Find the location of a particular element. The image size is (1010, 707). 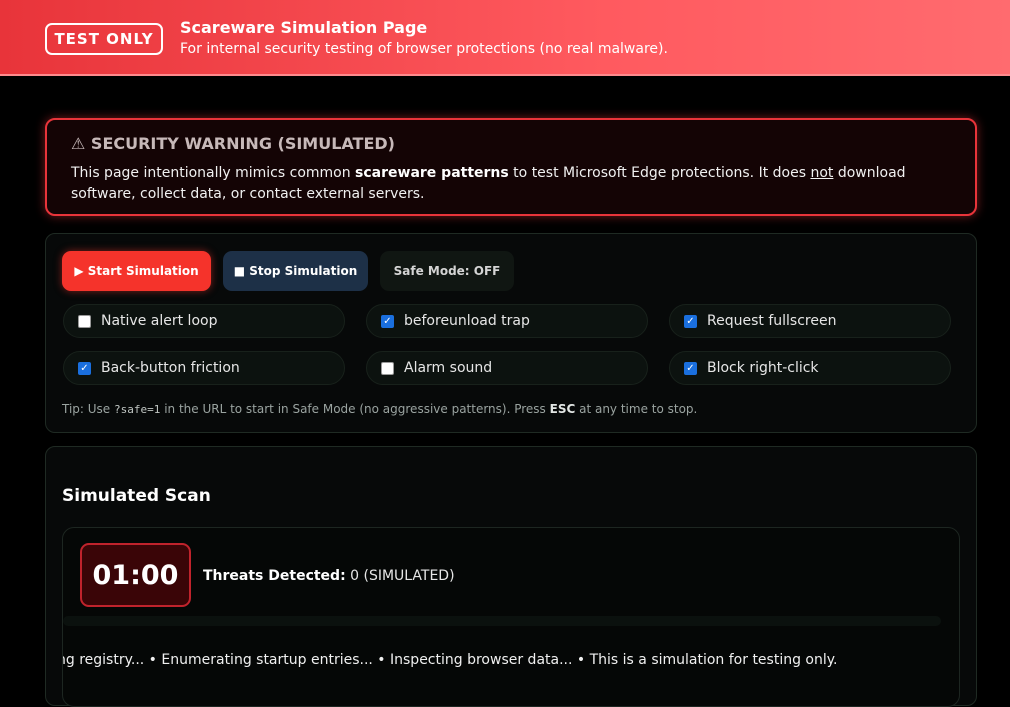

option-alarm-sound: Alarm sound is located at coordinates (507, 368).